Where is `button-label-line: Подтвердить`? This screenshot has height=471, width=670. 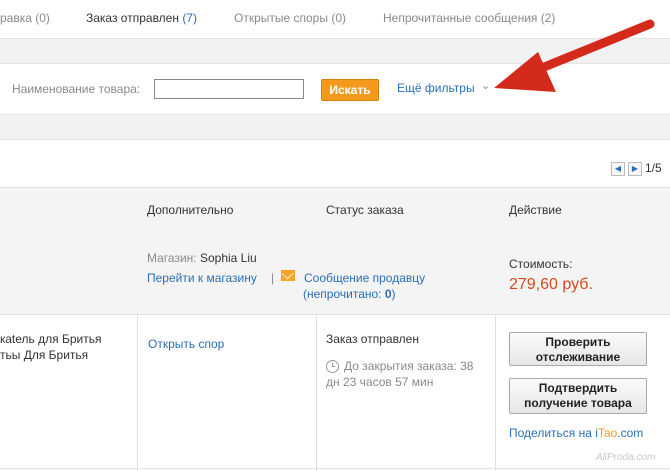 button-label-line: Подтвердить is located at coordinates (578, 388).